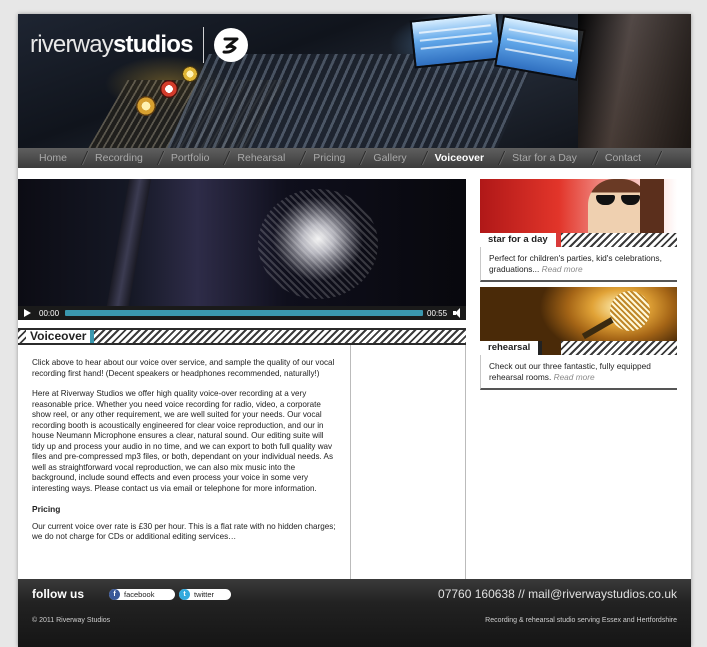 The height and width of the screenshot is (647, 707). Describe the element at coordinates (261, 158) in the screenshot. I see `nav-item-rehearsal: Rehearsal` at that location.